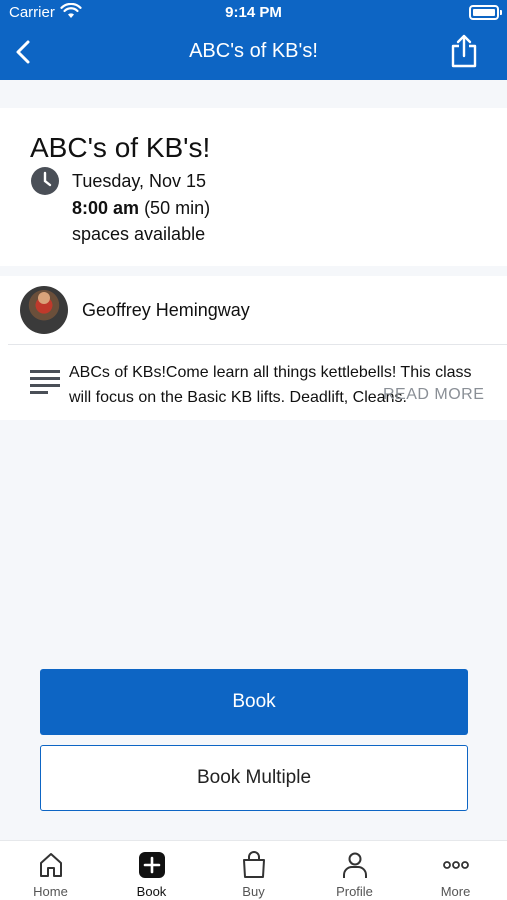 The height and width of the screenshot is (900, 507). I want to click on divider, so click(257, 344).